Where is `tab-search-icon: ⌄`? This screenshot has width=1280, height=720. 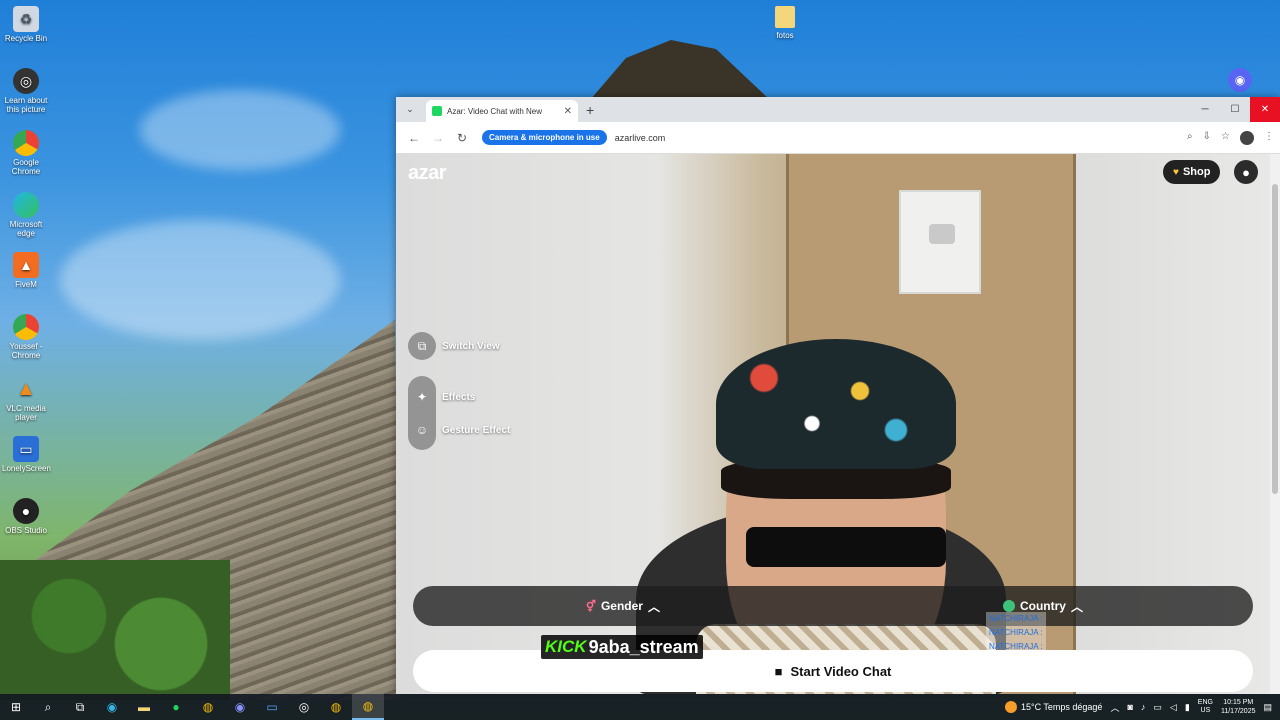
tab-search-icon: ⌄ is located at coordinates (410, 110).